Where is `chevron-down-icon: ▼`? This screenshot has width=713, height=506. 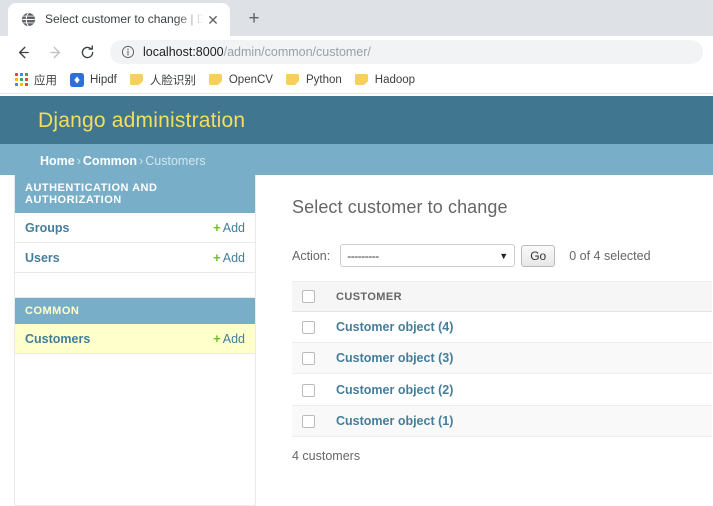
chevron-down-icon: ▼ is located at coordinates (504, 255).